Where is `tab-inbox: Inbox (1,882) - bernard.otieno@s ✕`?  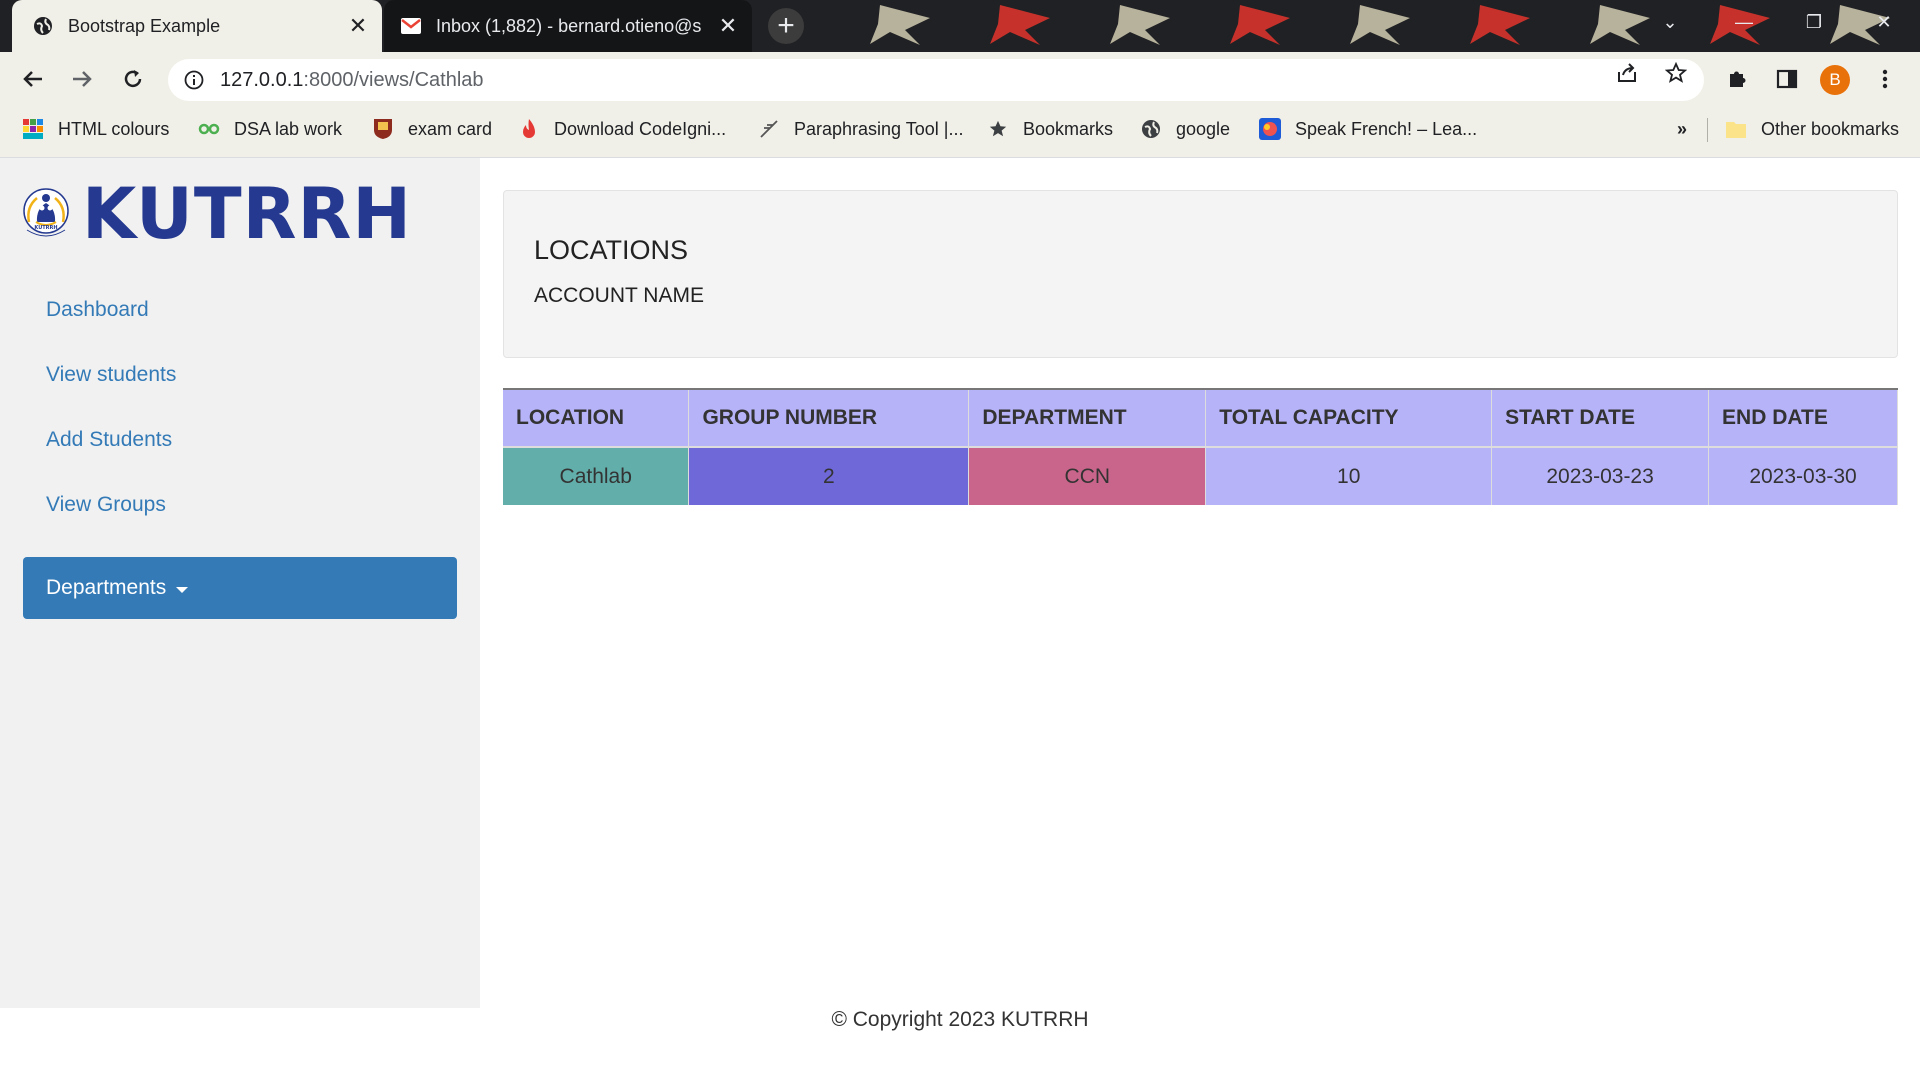 tab-inbox: Inbox (1,882) - bernard.otieno@s ✕ is located at coordinates (568, 26).